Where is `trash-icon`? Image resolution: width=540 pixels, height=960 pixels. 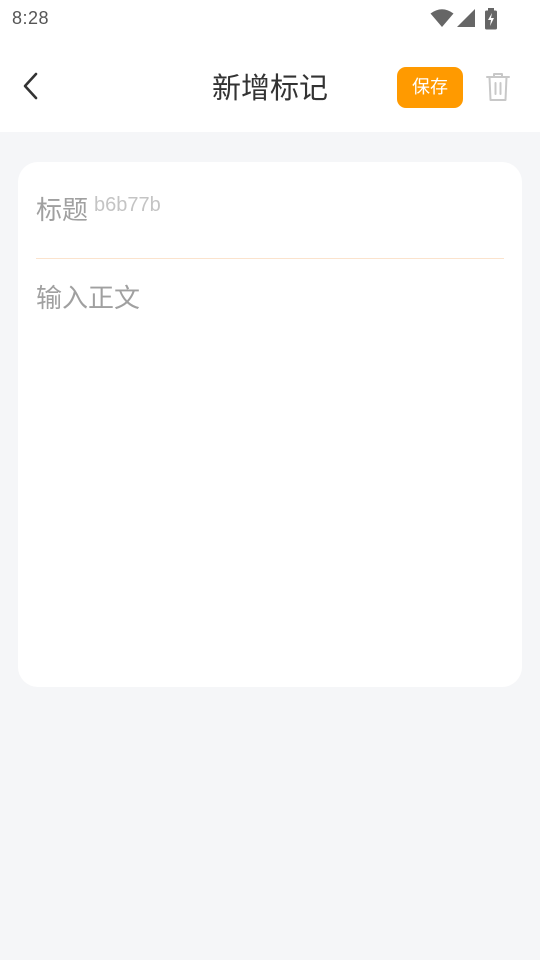 trash-icon is located at coordinates (498, 87).